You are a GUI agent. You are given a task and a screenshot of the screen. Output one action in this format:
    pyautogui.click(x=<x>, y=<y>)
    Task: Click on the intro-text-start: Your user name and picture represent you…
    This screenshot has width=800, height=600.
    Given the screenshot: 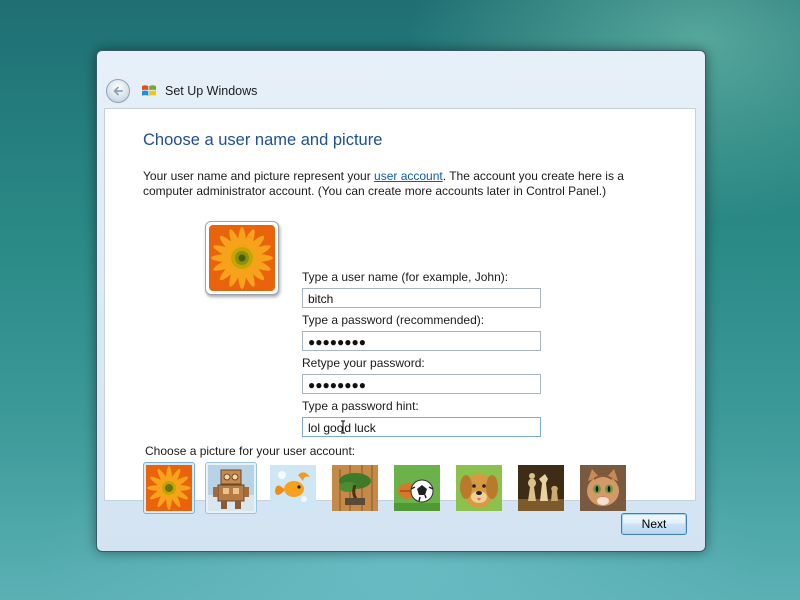 What is the action you would take?
    pyautogui.click(x=259, y=176)
    